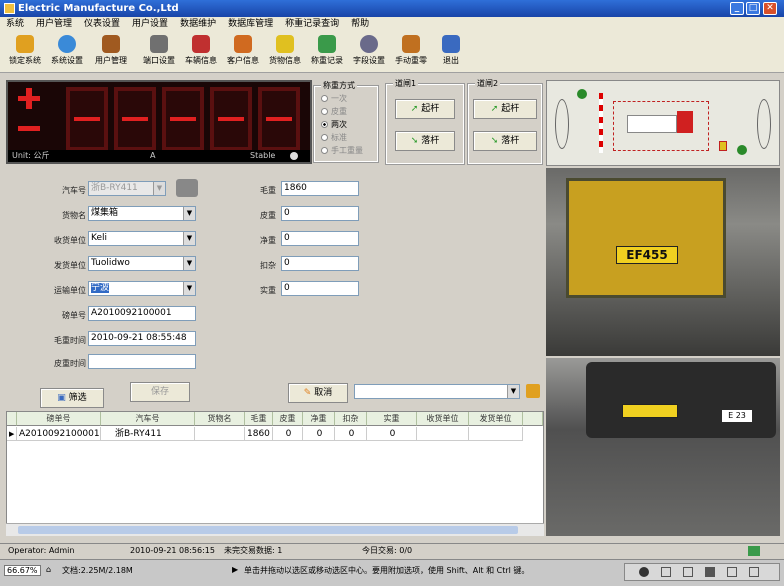 The image size is (784, 586). What do you see at coordinates (342, 150) in the screenshot?
I see `radio-manual-weight: 手工重量` at bounding box center [342, 150].